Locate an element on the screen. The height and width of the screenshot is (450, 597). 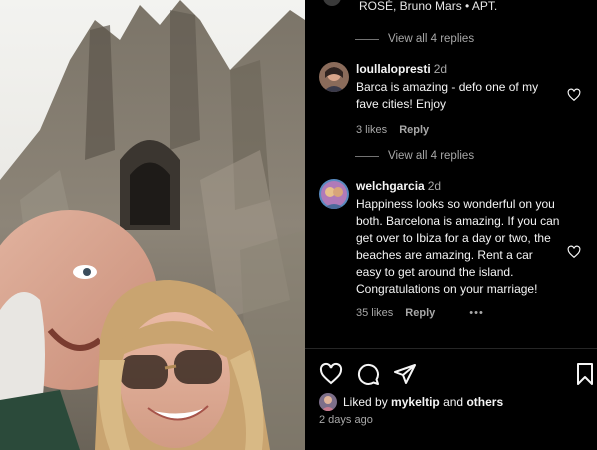
likes-others: others is located at coordinates (484, 402).